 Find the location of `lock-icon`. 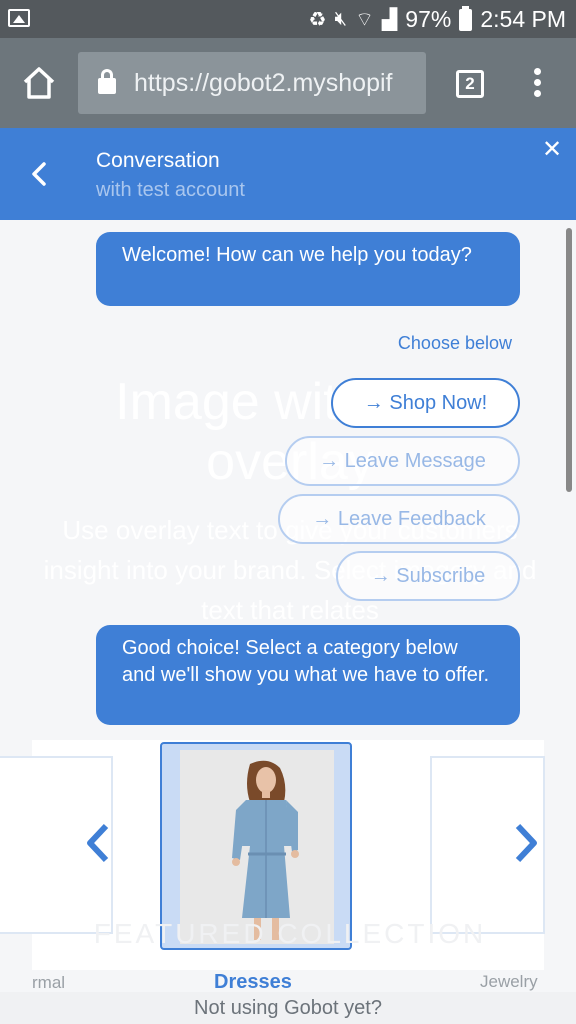

lock-icon is located at coordinates (107, 81).